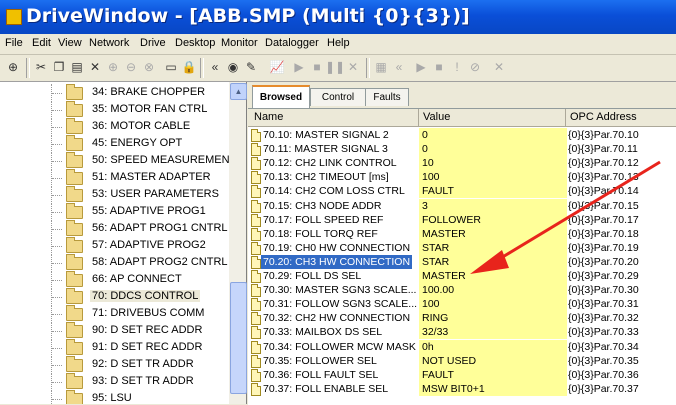 The image size is (676, 405). I want to click on cell-value: NOT USED, so click(493, 360).